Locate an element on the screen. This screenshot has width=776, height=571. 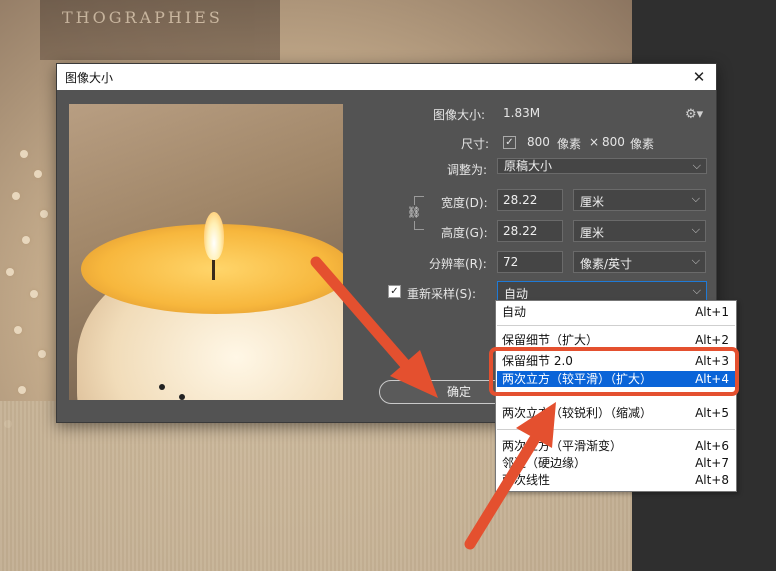
height-unit-select: 厘米 ⌵ is located at coordinates (639, 231).